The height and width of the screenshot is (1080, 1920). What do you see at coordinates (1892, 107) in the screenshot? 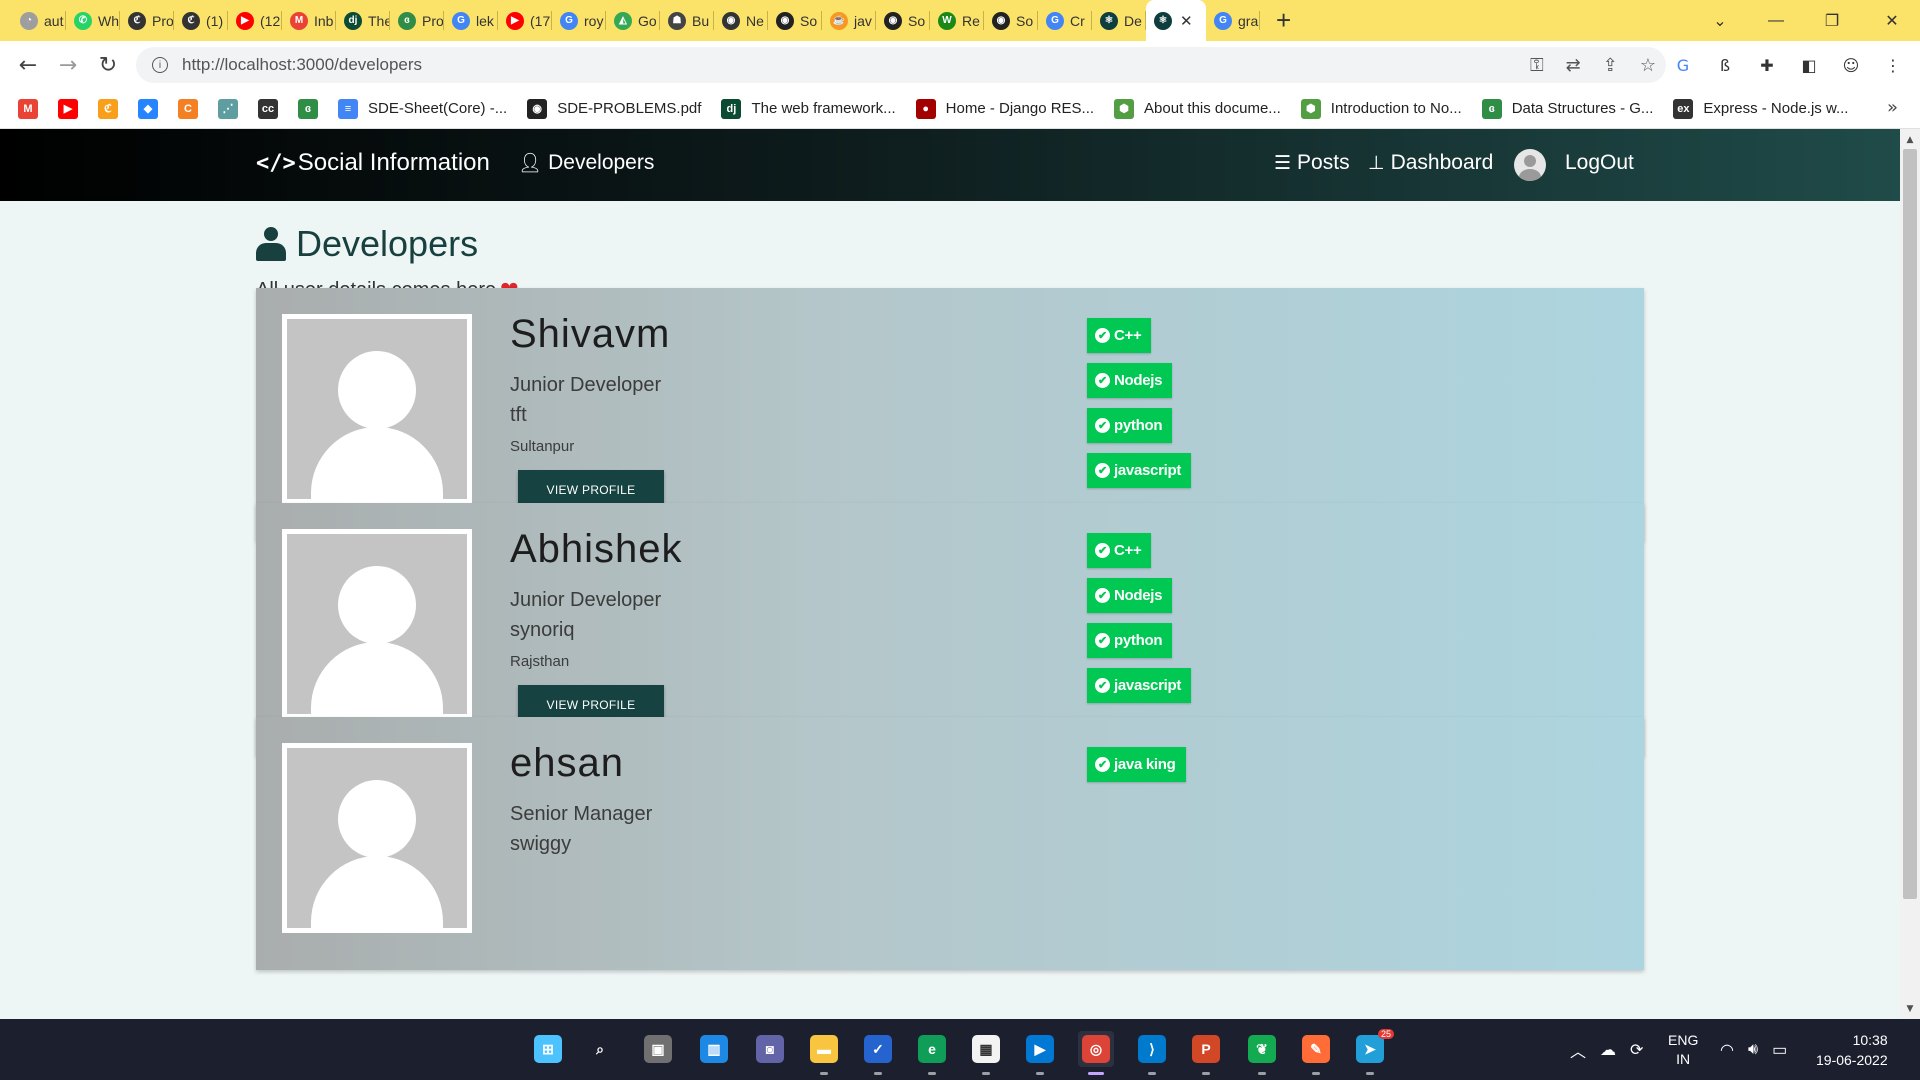
I see `bookmarks-overflow-icon: »` at bounding box center [1892, 107].